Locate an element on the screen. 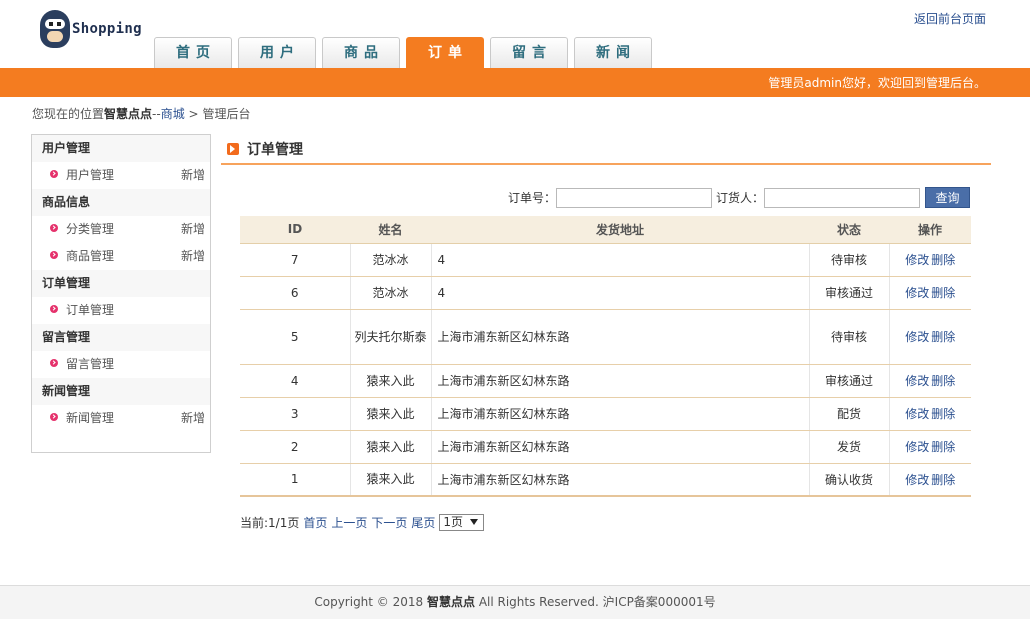 The height and width of the screenshot is (619, 1030). orange-bar: 管理员admin您好，欢迎回到管理后台。 is located at coordinates (515, 82).